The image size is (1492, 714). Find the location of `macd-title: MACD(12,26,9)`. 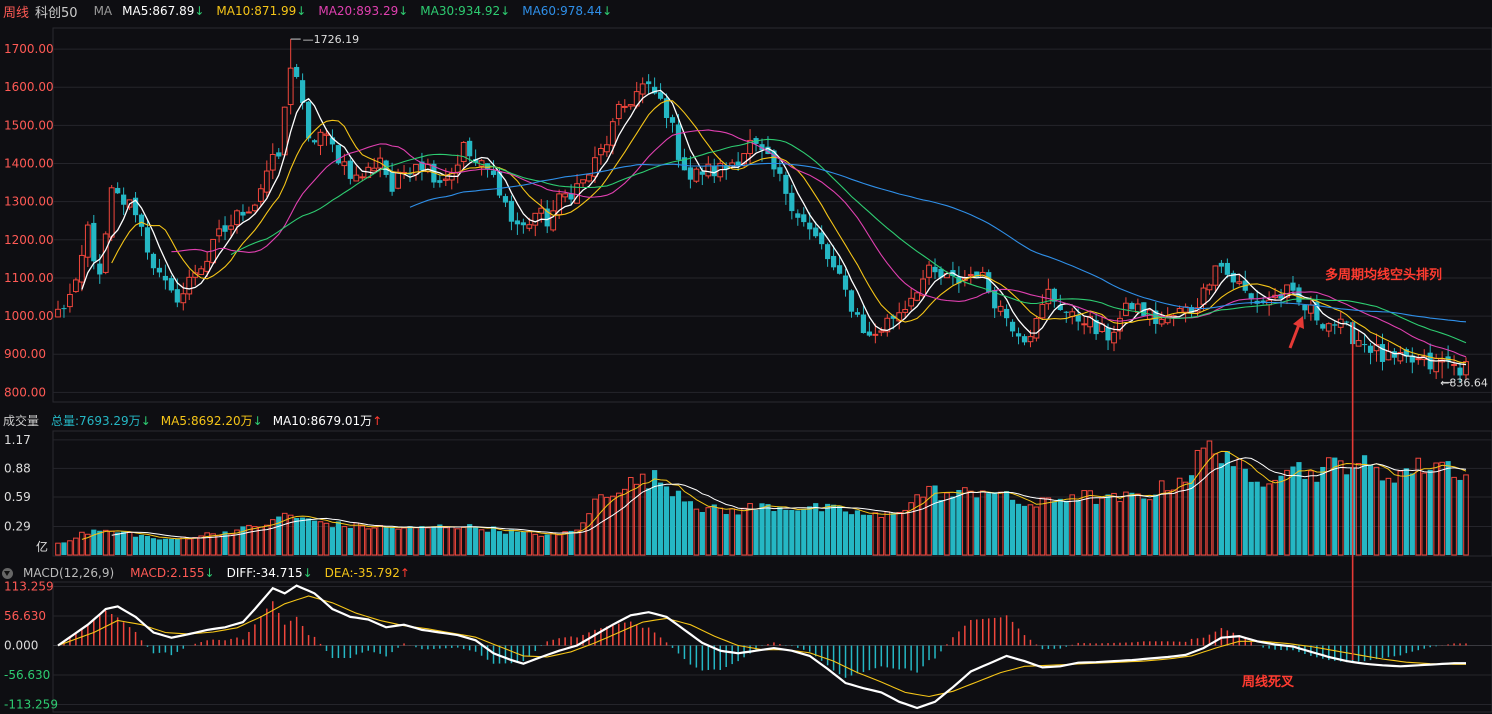

macd-title: MACD(12,26,9) is located at coordinates (68, 573).